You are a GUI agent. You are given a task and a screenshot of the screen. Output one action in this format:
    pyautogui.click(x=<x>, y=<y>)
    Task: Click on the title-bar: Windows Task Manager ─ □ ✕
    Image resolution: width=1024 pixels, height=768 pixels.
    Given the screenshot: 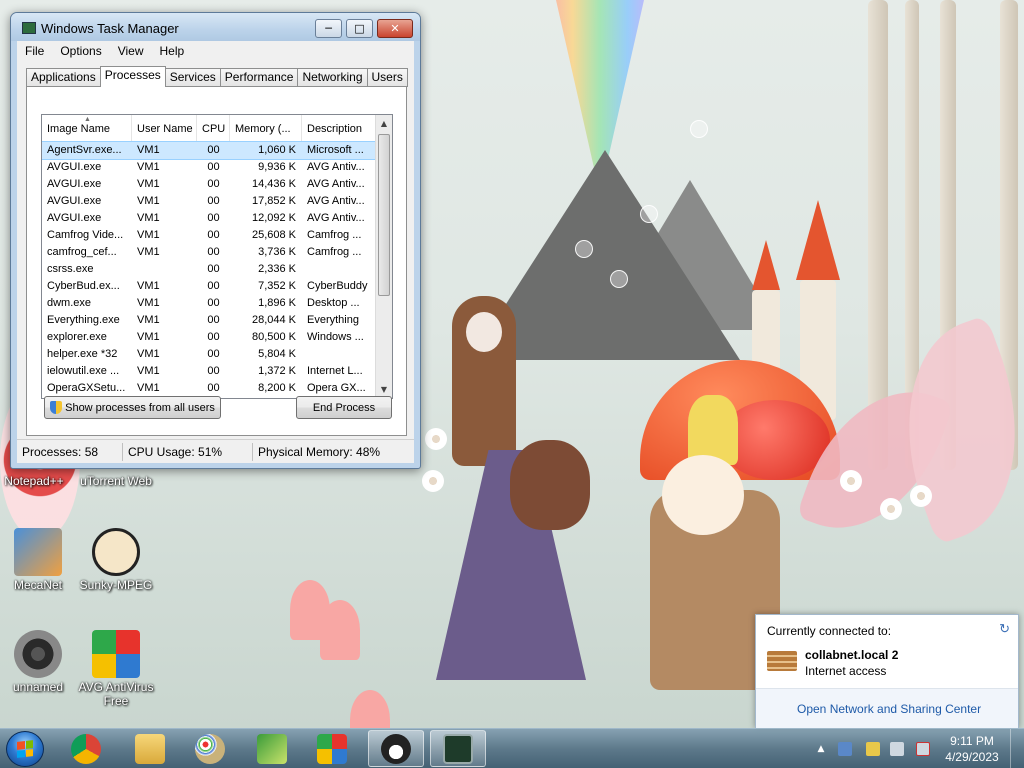 What is the action you would take?
    pyautogui.click(x=215, y=27)
    